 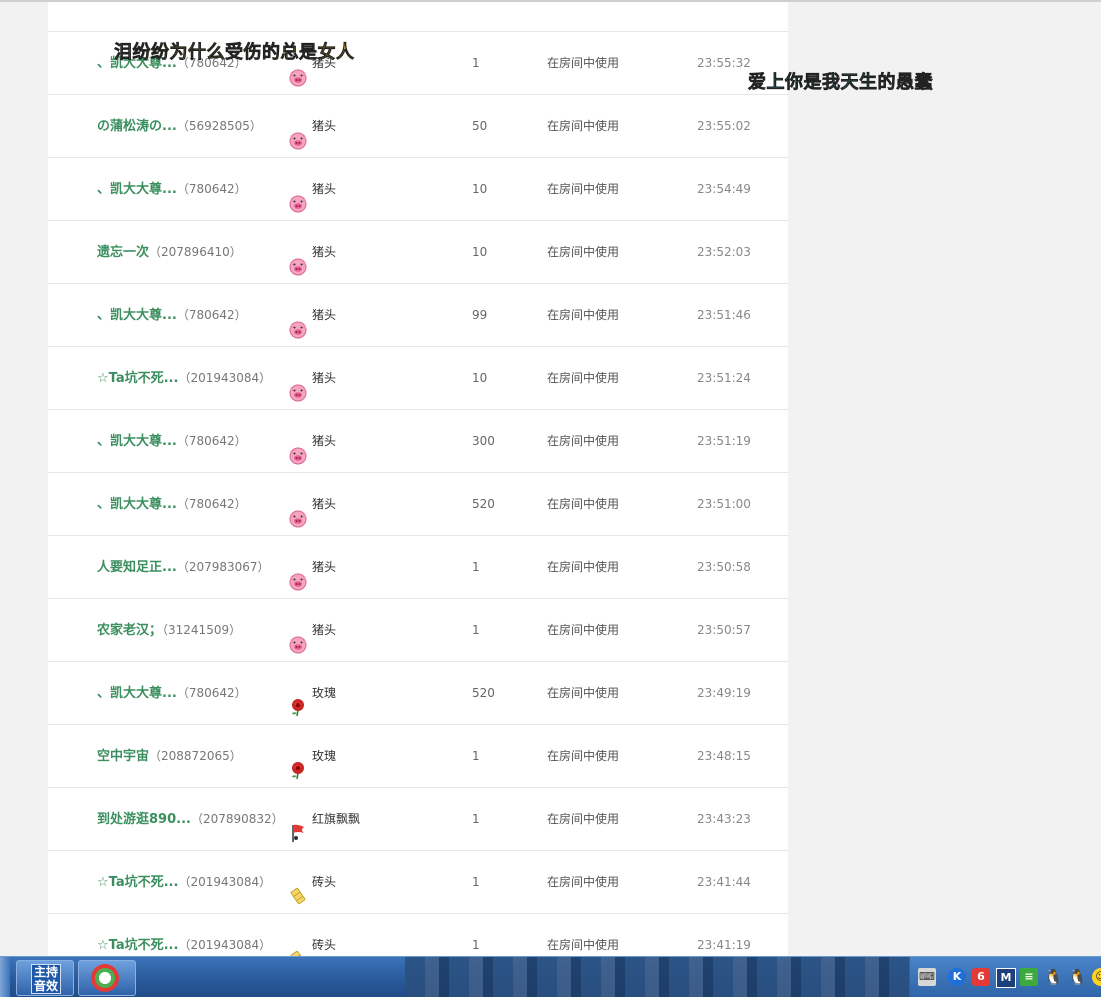 I want to click on sender: 空中宇宙（208872065）, so click(x=169, y=756).